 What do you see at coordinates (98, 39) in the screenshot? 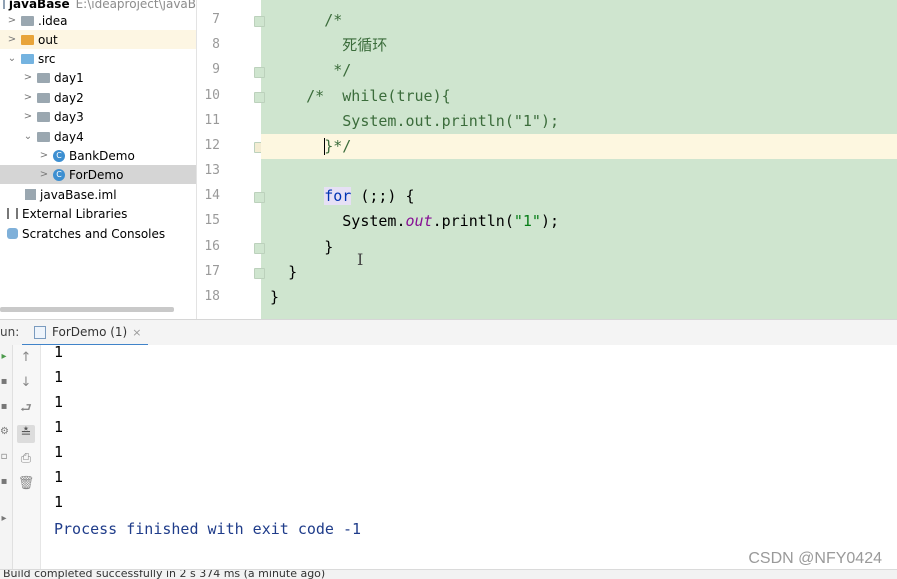
I see `tree-item-out: > out` at bounding box center [98, 39].